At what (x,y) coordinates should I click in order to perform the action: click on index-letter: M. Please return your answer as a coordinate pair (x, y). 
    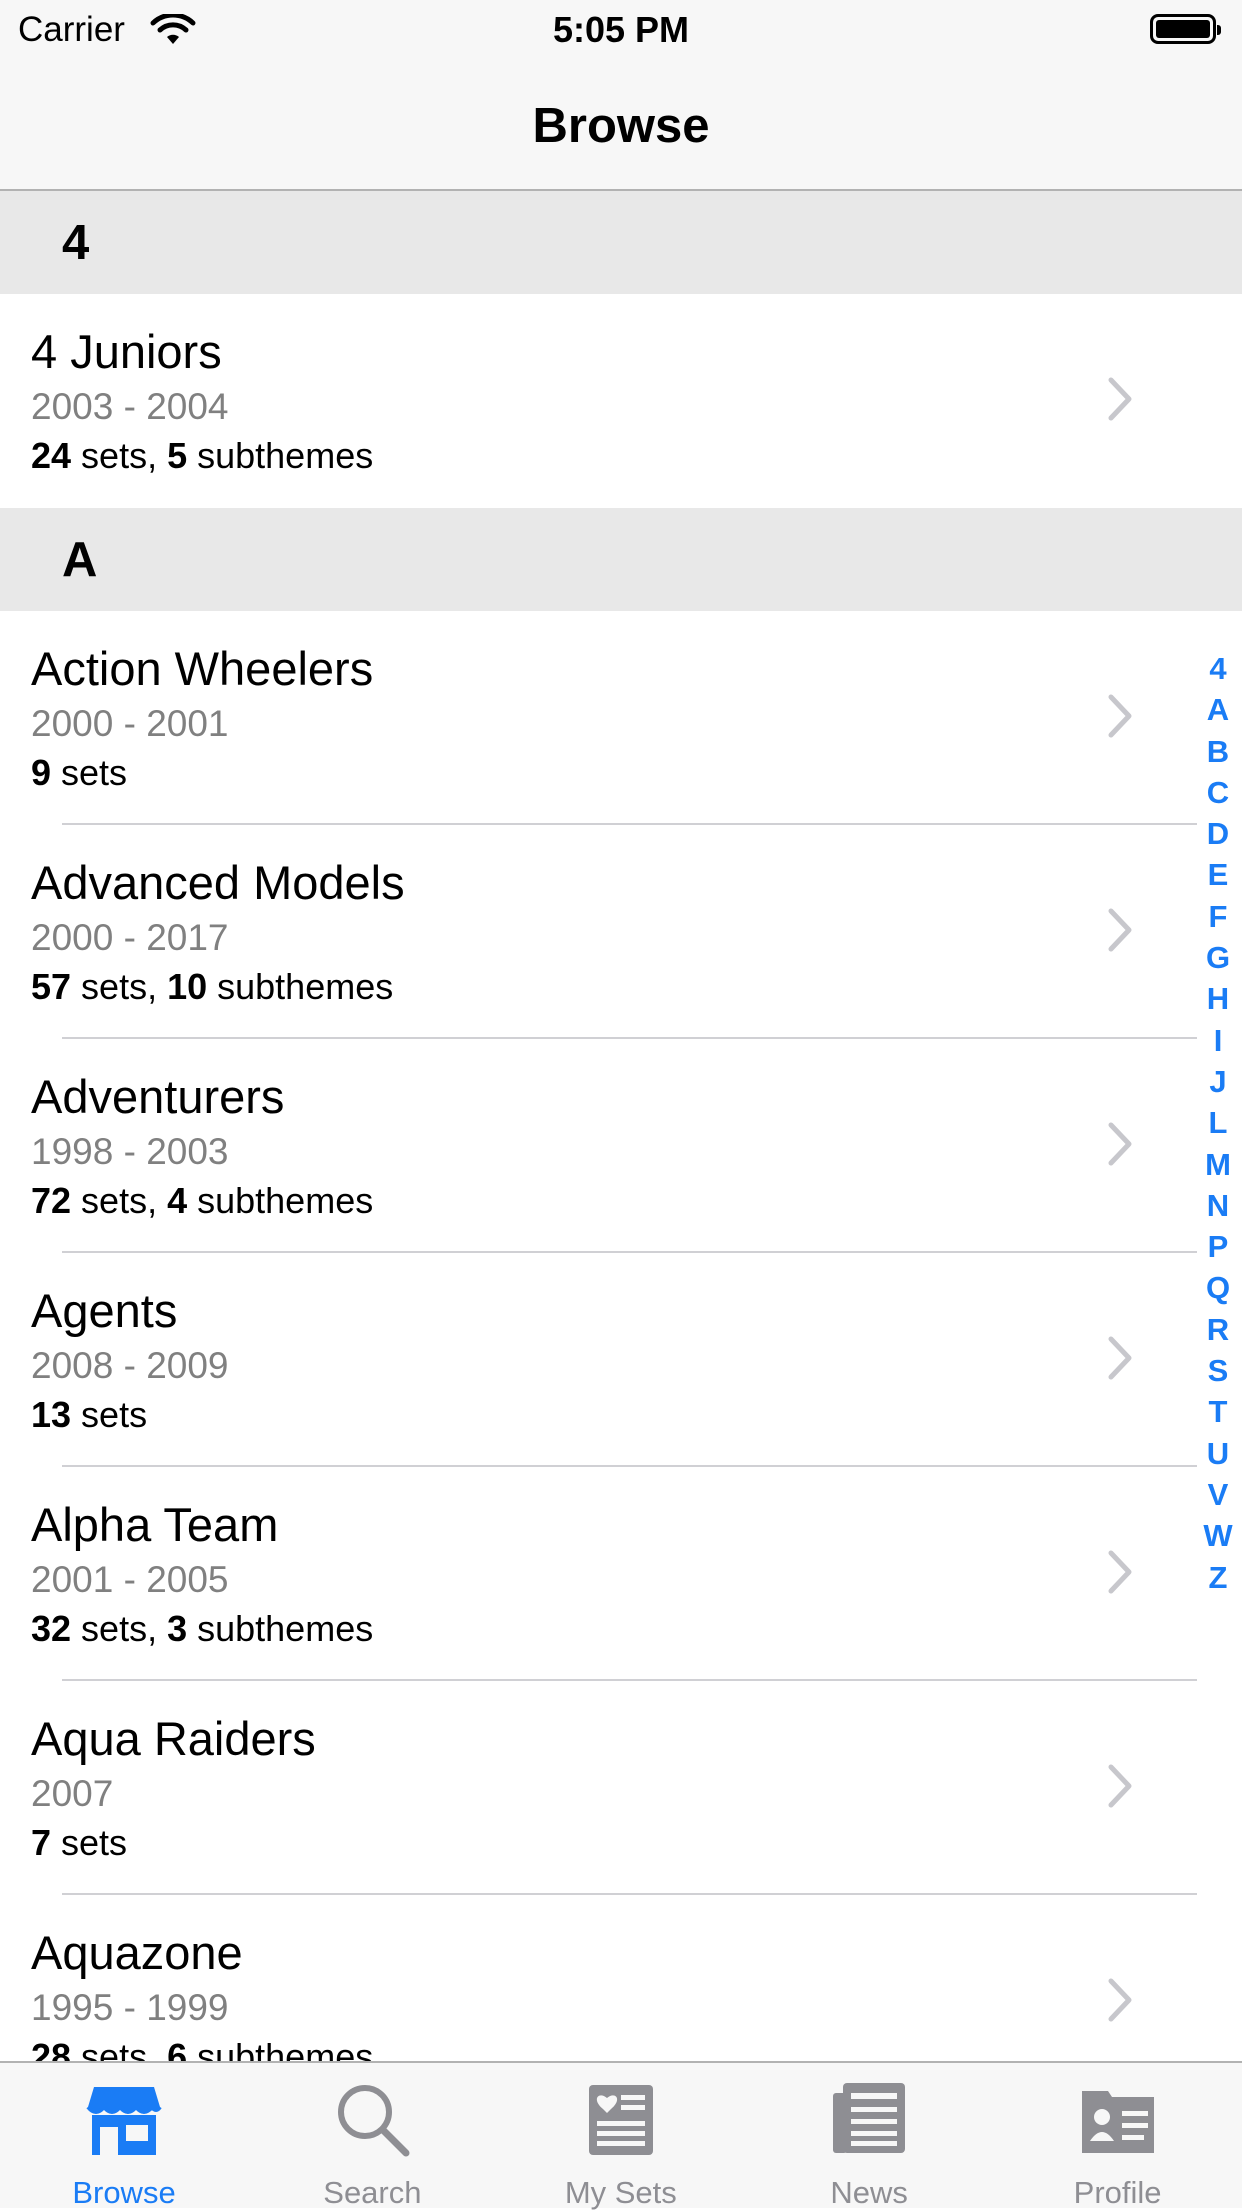
    Looking at the image, I should click on (1218, 1164).